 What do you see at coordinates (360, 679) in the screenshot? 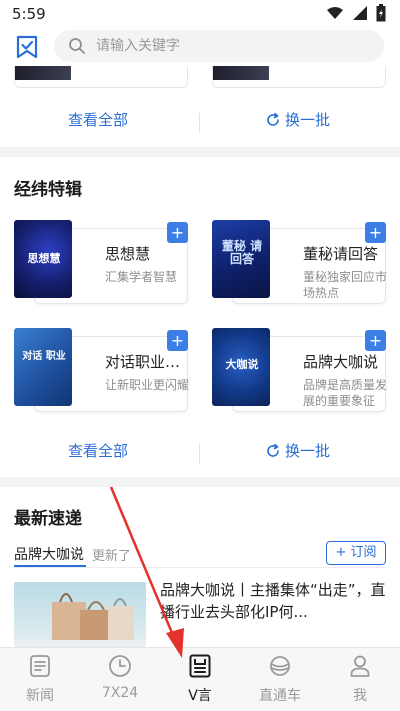
I see `tab-me: 我` at bounding box center [360, 679].